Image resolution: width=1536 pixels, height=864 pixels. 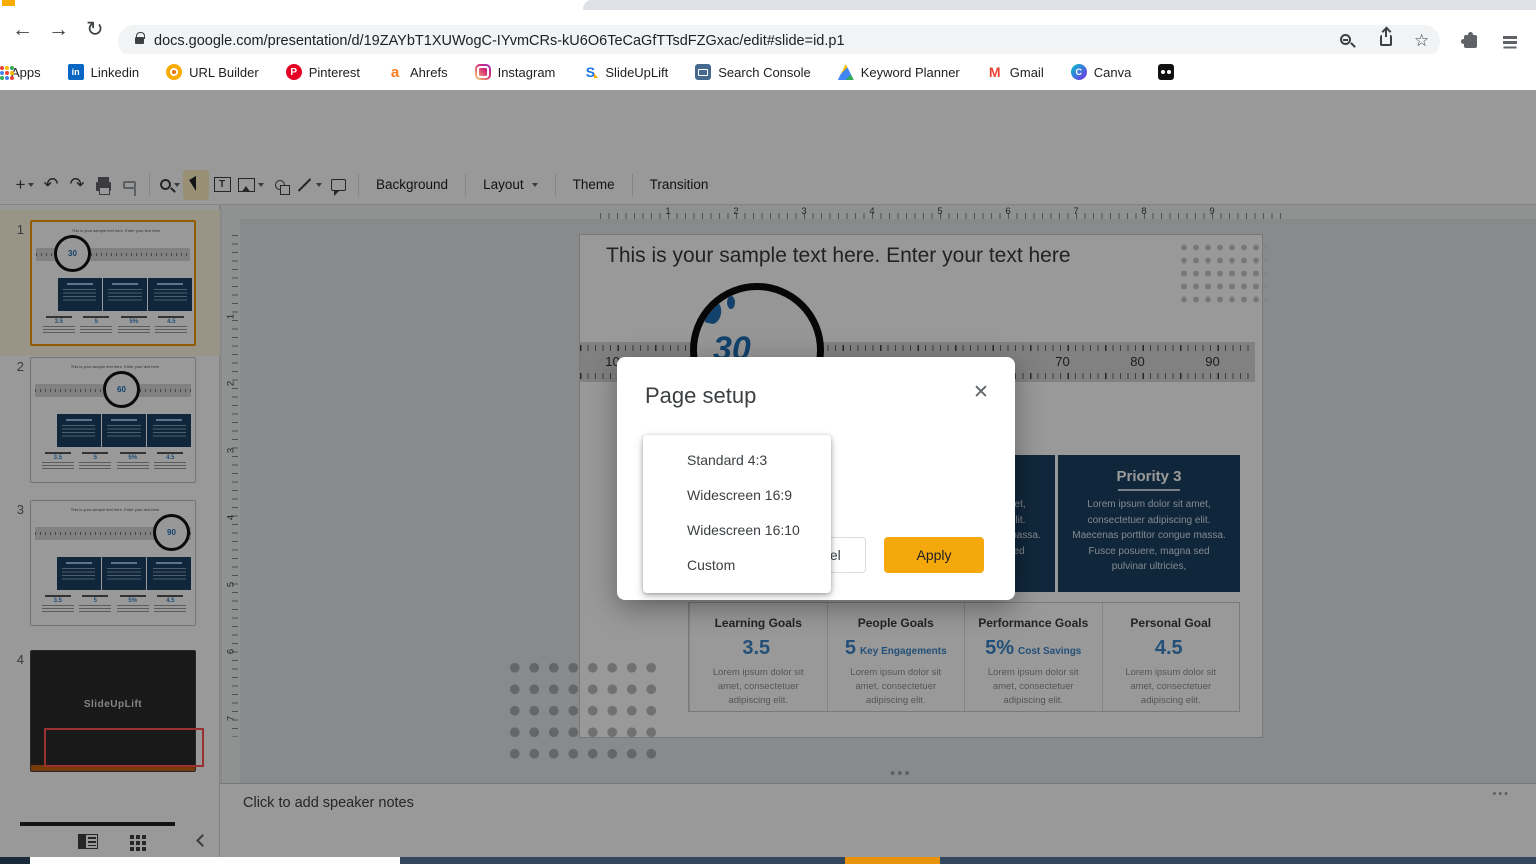 What do you see at coordinates (1469, 40) in the screenshot?
I see `extensions-icon` at bounding box center [1469, 40].